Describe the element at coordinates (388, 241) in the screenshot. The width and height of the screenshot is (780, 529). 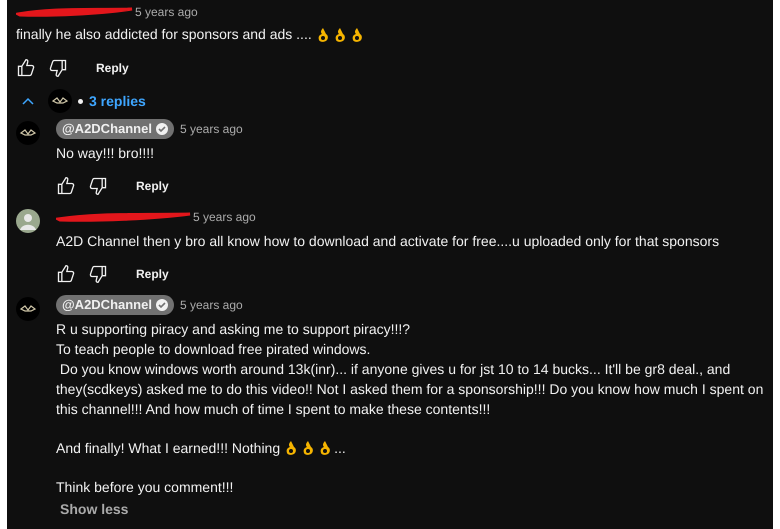
I see `comment-text: A2D Channel then y bro all know how to download and activate for free....u uploaded only for that sponsors` at that location.